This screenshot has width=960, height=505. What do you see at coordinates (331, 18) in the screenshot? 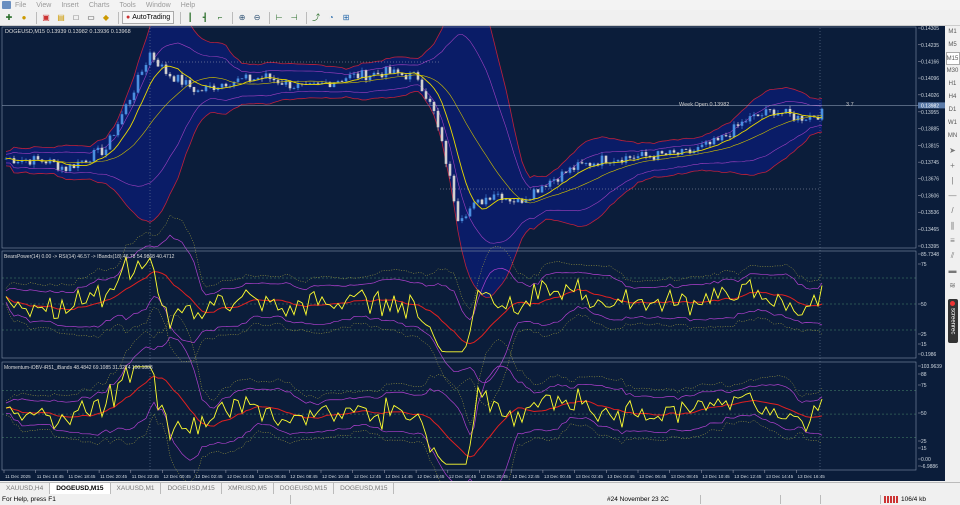
I see `periods-icon: ◔` at bounding box center [331, 18].